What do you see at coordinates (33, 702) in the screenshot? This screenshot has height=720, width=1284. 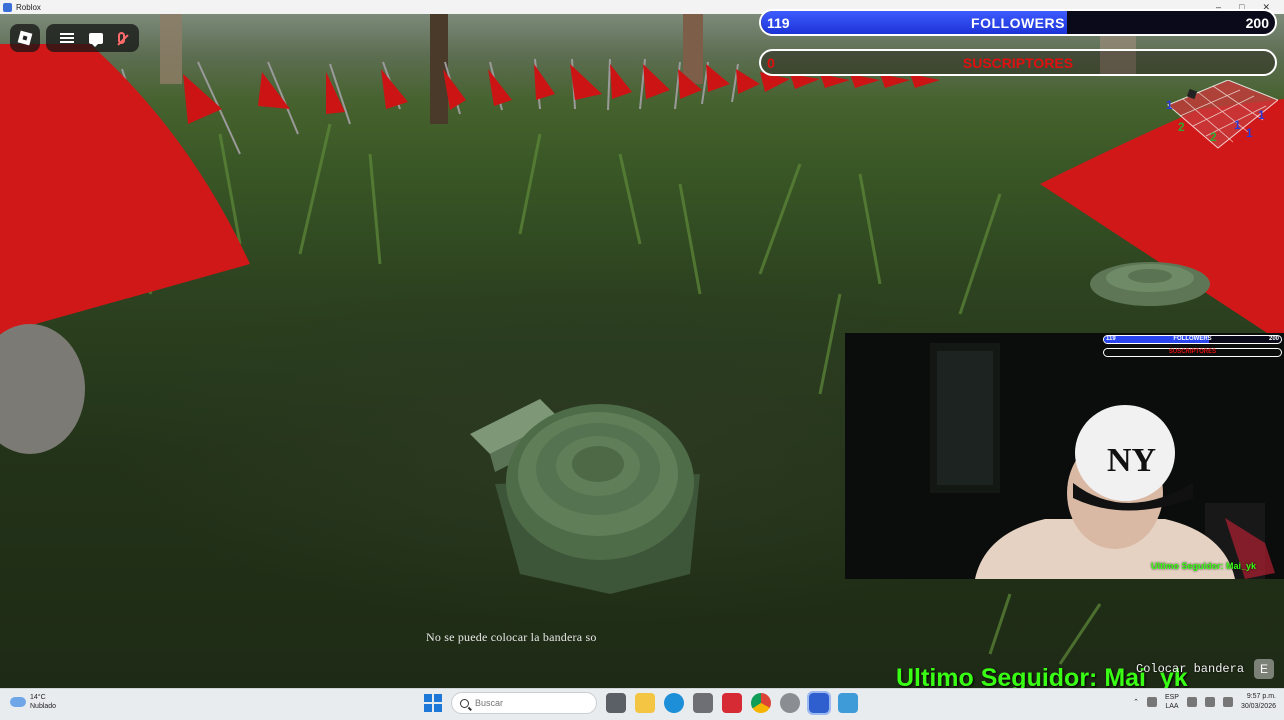 I see `weather-widget: 14°C Nublado` at bounding box center [33, 702].